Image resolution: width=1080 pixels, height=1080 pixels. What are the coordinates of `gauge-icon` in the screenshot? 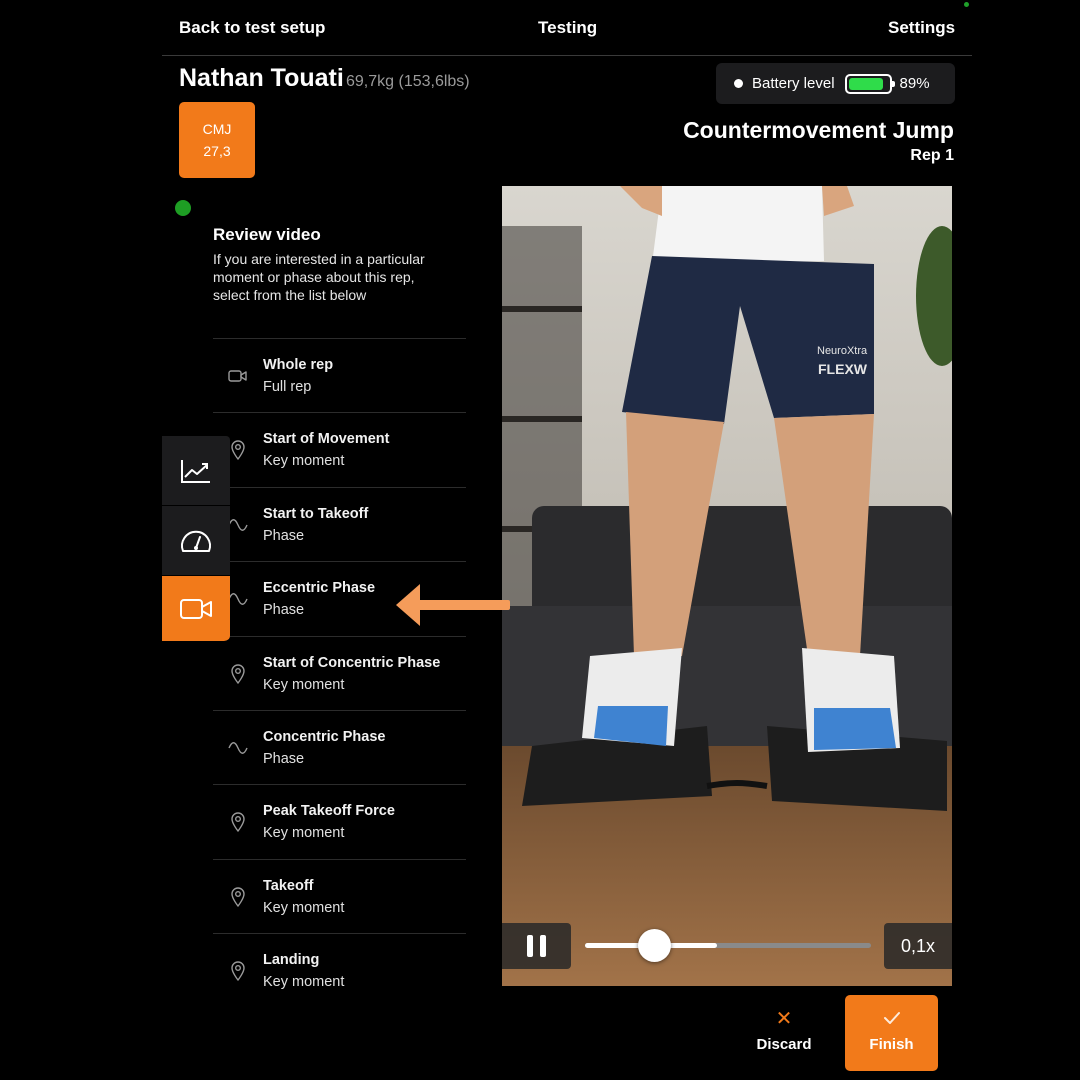 It's located at (196, 541).